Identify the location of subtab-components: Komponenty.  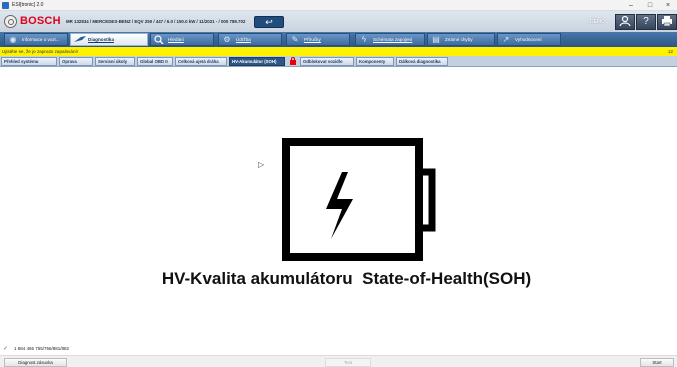
(375, 61).